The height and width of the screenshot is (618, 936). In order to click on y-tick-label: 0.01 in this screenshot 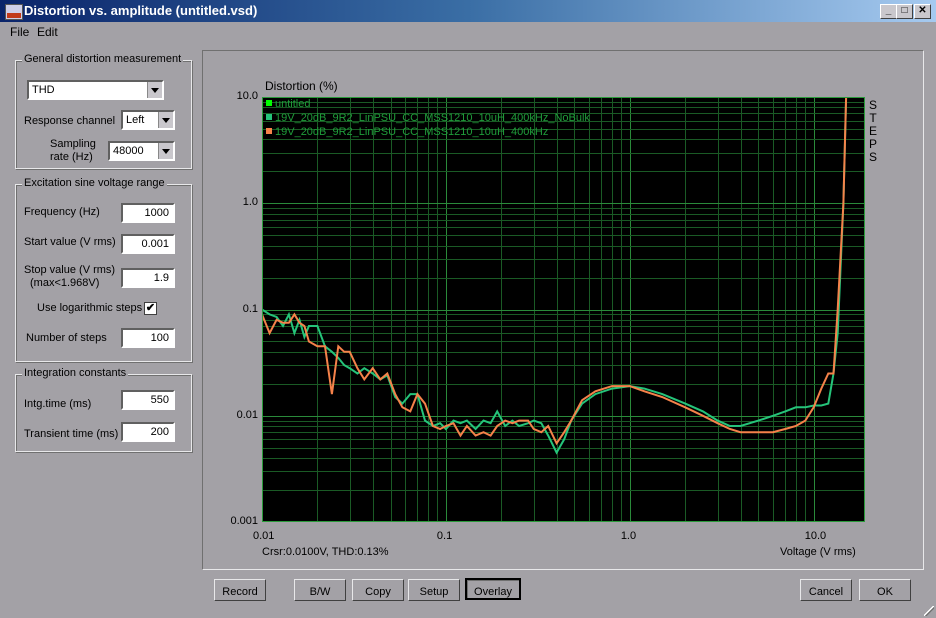, I will do `click(247, 414)`.